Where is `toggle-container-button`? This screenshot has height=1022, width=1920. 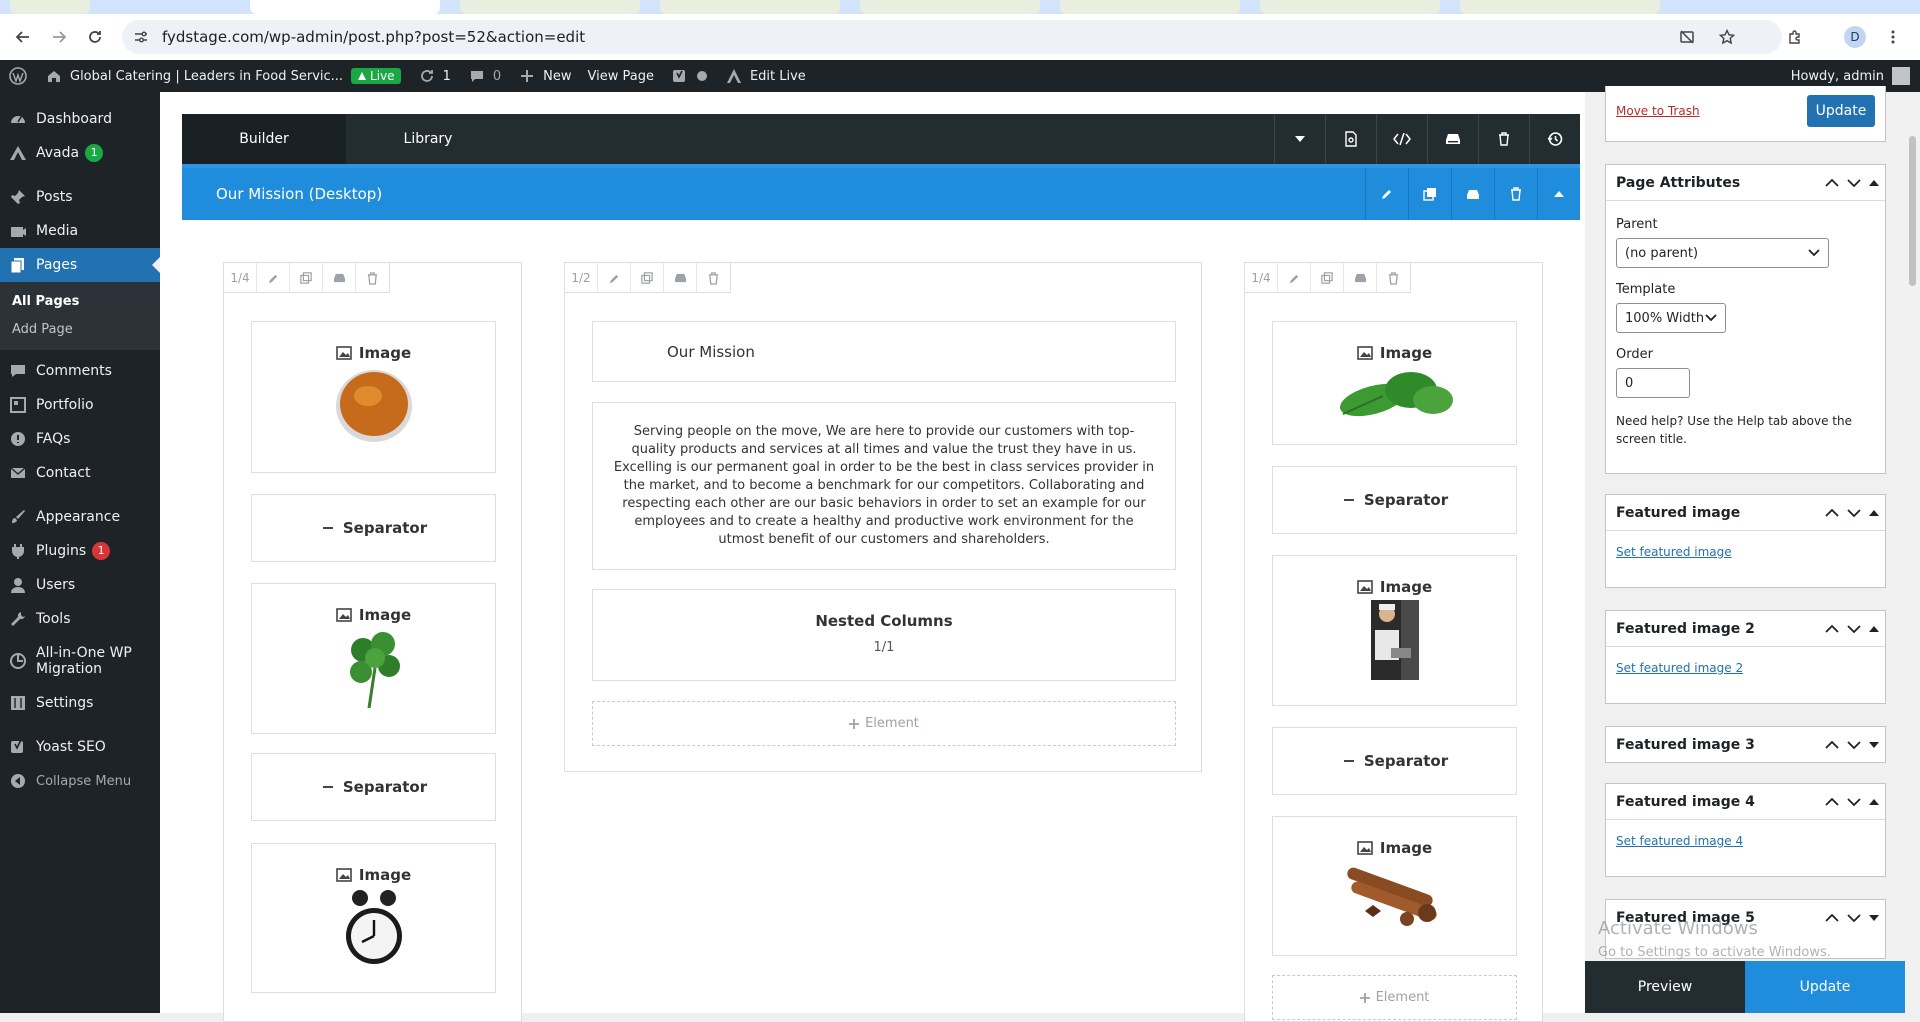
toggle-container-button is located at coordinates (1558, 194).